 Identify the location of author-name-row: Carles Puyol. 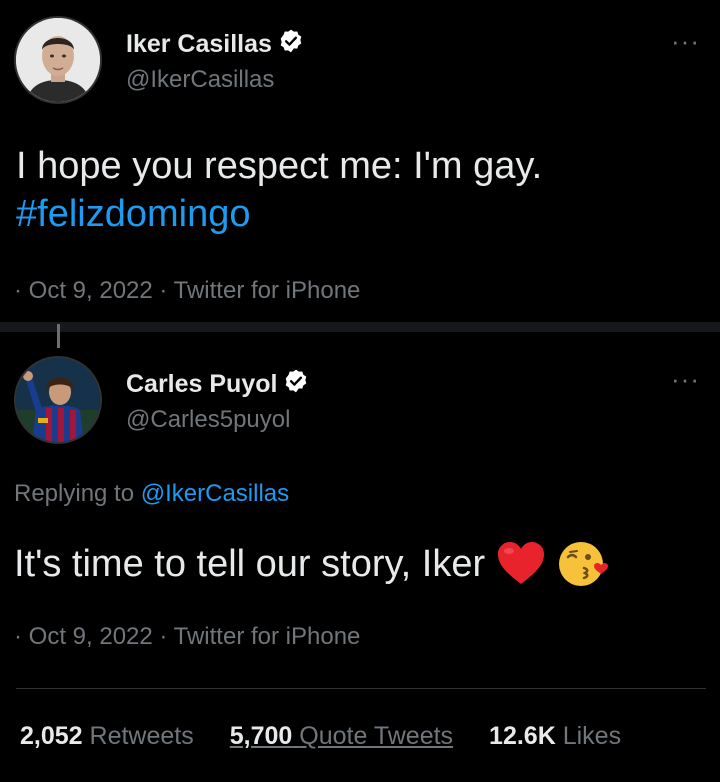
(217, 384).